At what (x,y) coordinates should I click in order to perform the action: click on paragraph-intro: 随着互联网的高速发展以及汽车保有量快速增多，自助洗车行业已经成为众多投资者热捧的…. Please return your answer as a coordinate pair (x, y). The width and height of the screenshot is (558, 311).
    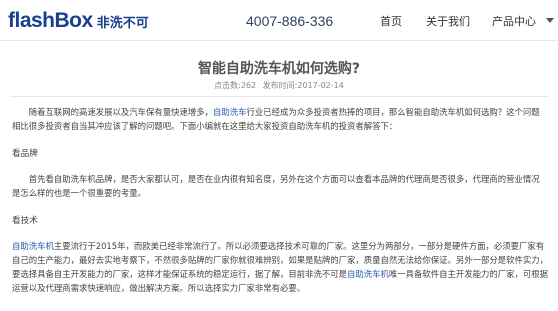
    Looking at the image, I should click on (276, 119).